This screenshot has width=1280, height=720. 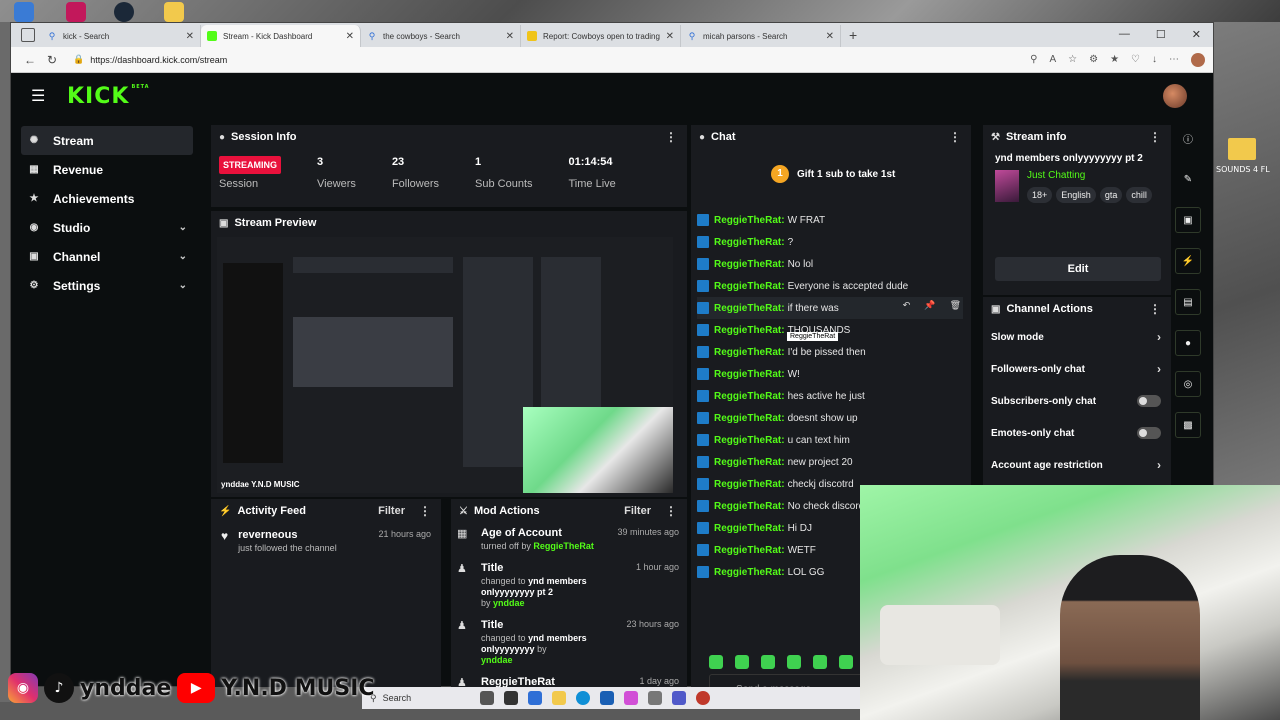 What do you see at coordinates (287, 535) in the screenshot?
I see `activity-user: reverneous` at bounding box center [287, 535].